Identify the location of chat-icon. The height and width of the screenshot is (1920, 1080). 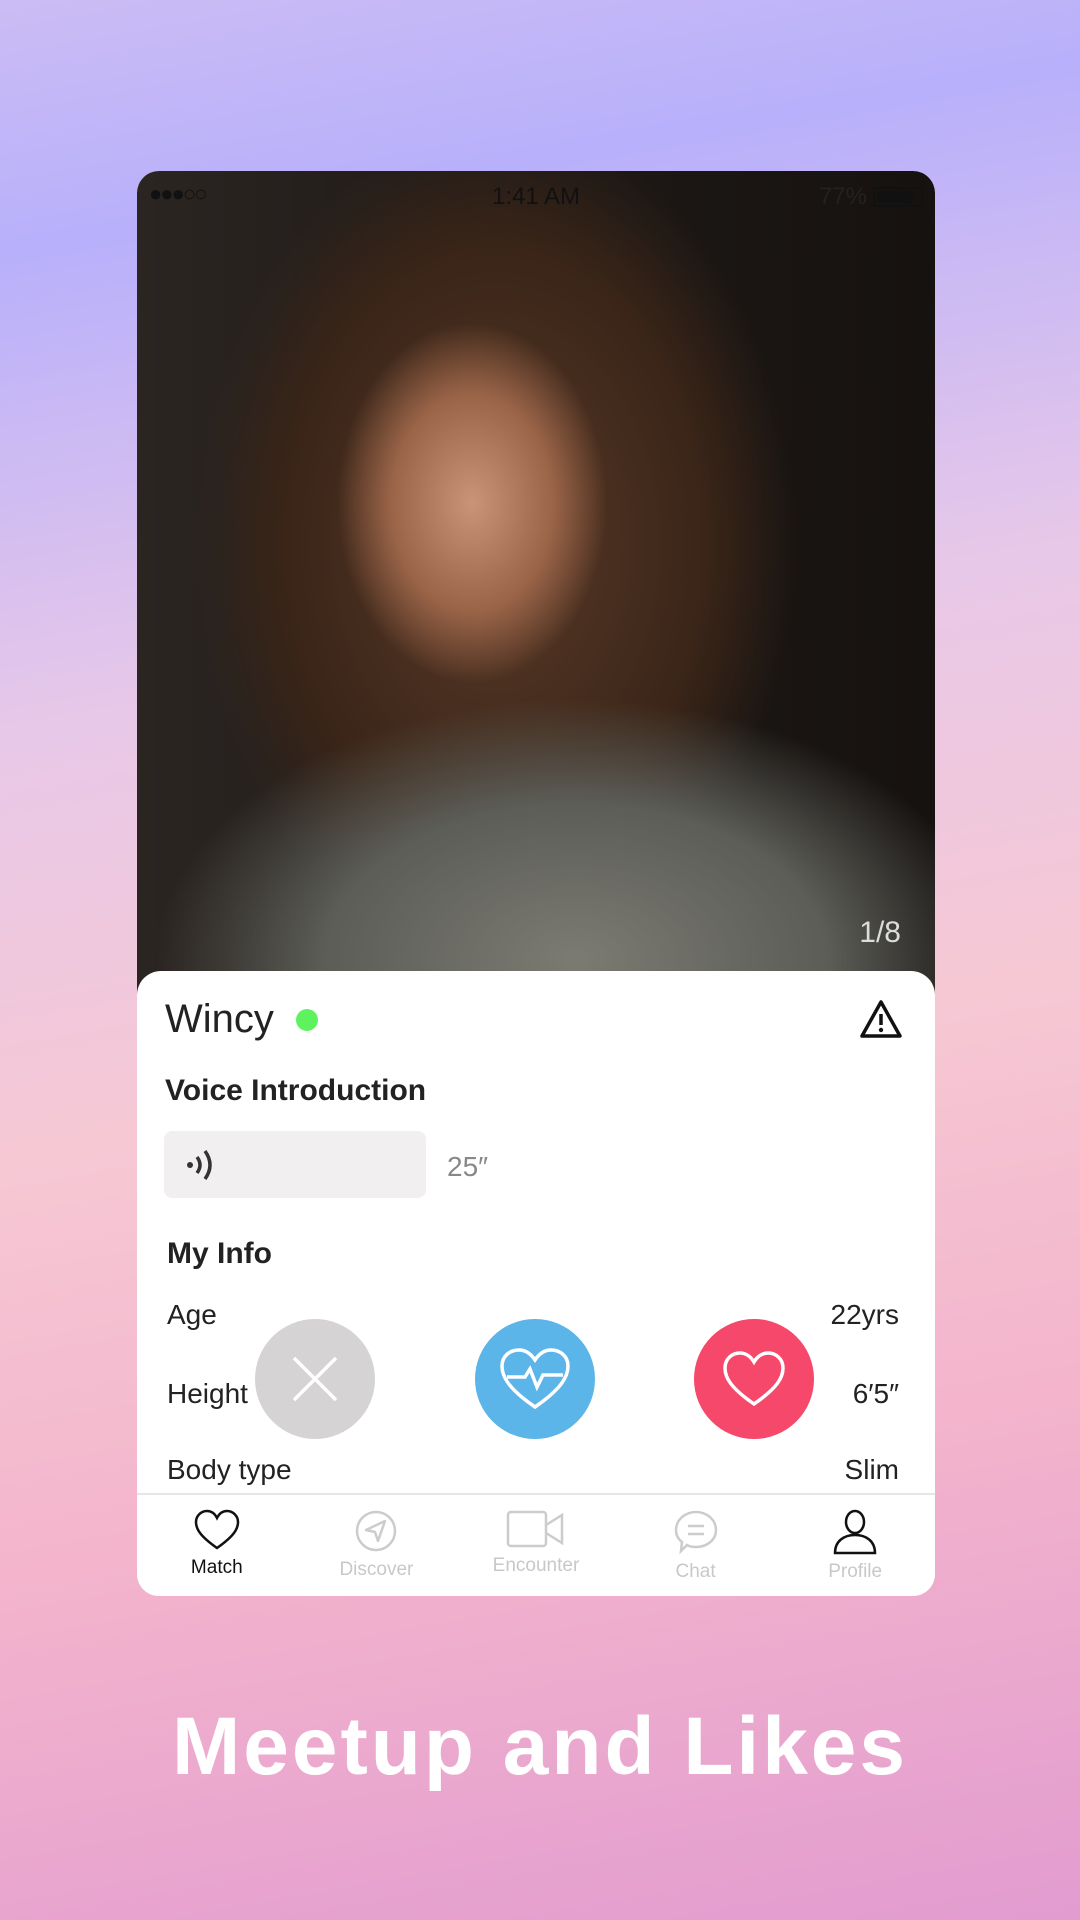
(695, 1532).